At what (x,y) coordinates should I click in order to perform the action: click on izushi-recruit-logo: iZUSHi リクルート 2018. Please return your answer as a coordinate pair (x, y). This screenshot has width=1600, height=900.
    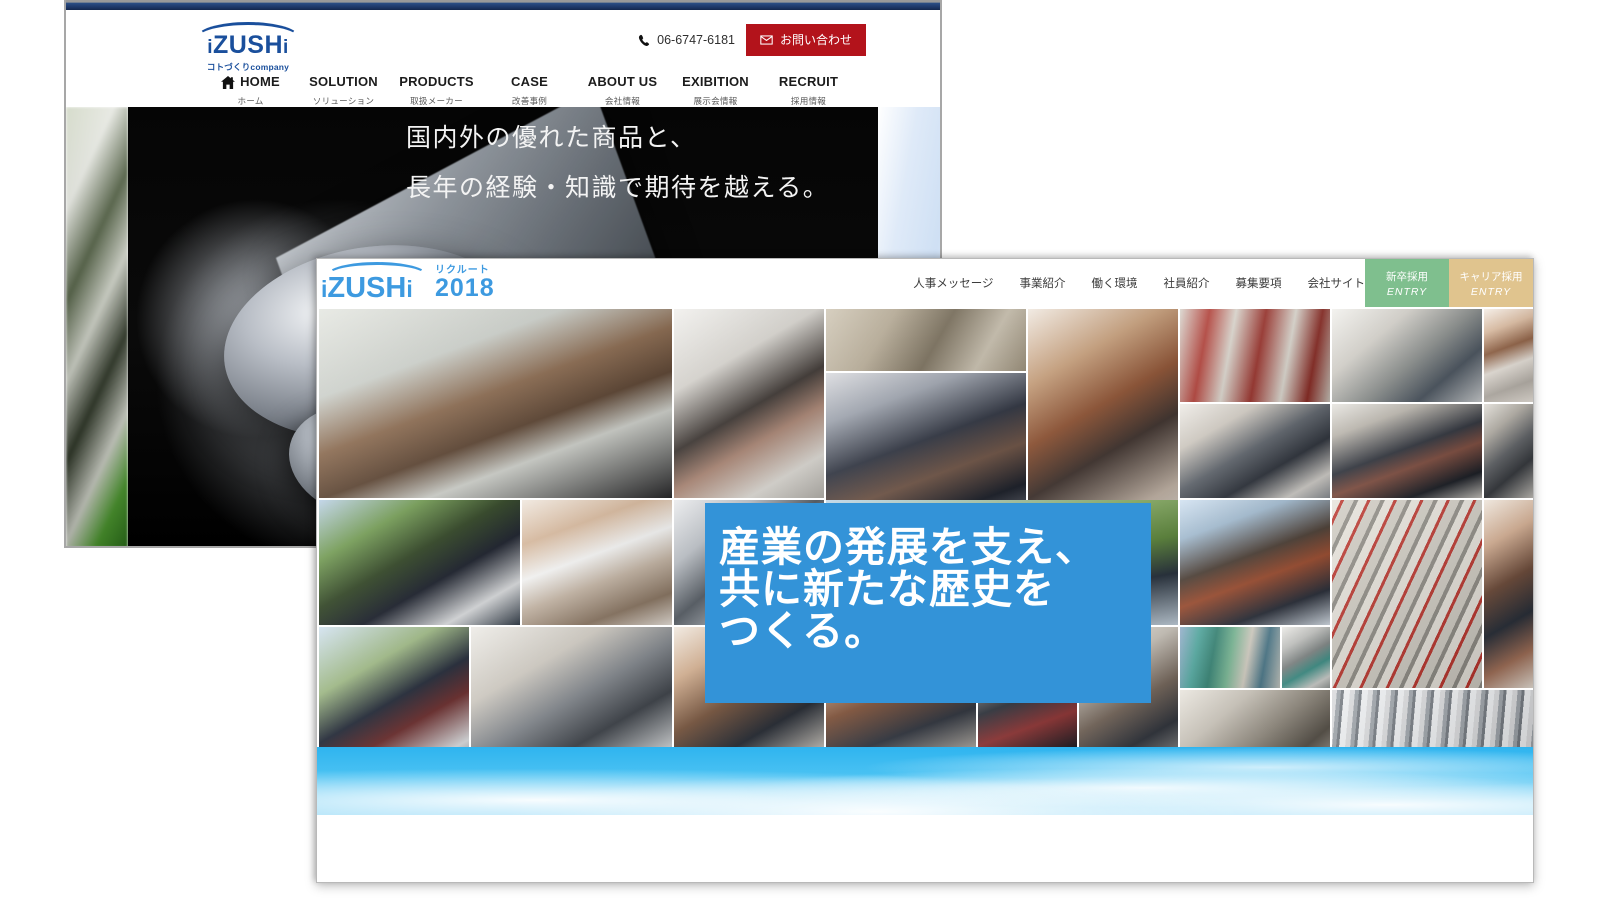
    Looking at the image, I should click on (408, 282).